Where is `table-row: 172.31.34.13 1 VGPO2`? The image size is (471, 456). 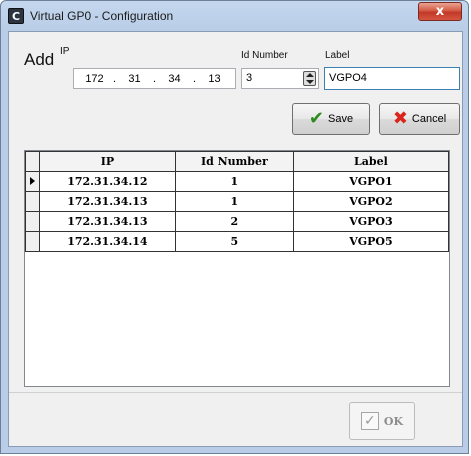
table-row: 172.31.34.13 1 VGPO2 is located at coordinates (237, 201).